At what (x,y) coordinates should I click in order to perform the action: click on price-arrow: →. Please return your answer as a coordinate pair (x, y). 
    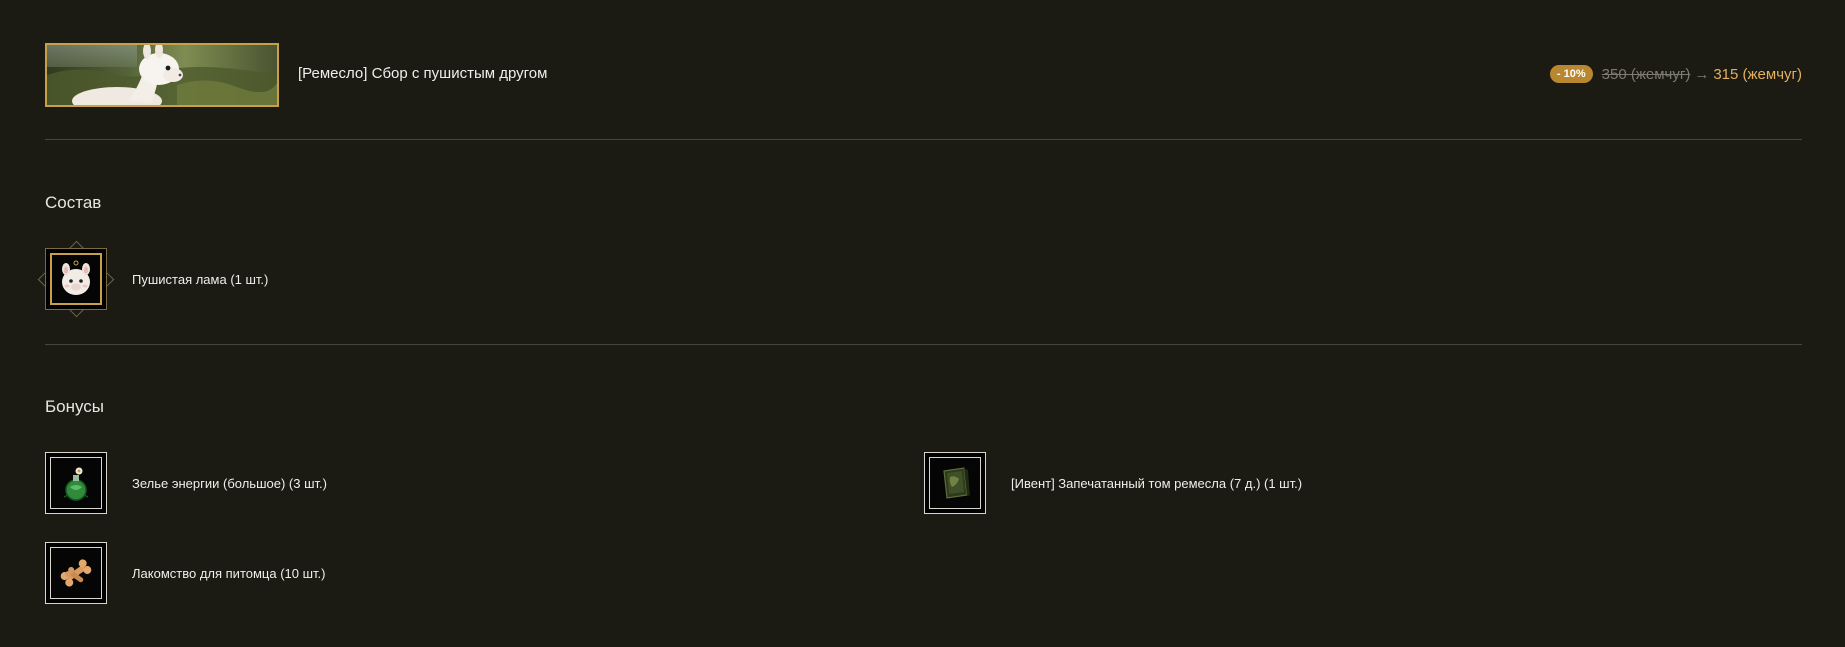
    Looking at the image, I should click on (1702, 74).